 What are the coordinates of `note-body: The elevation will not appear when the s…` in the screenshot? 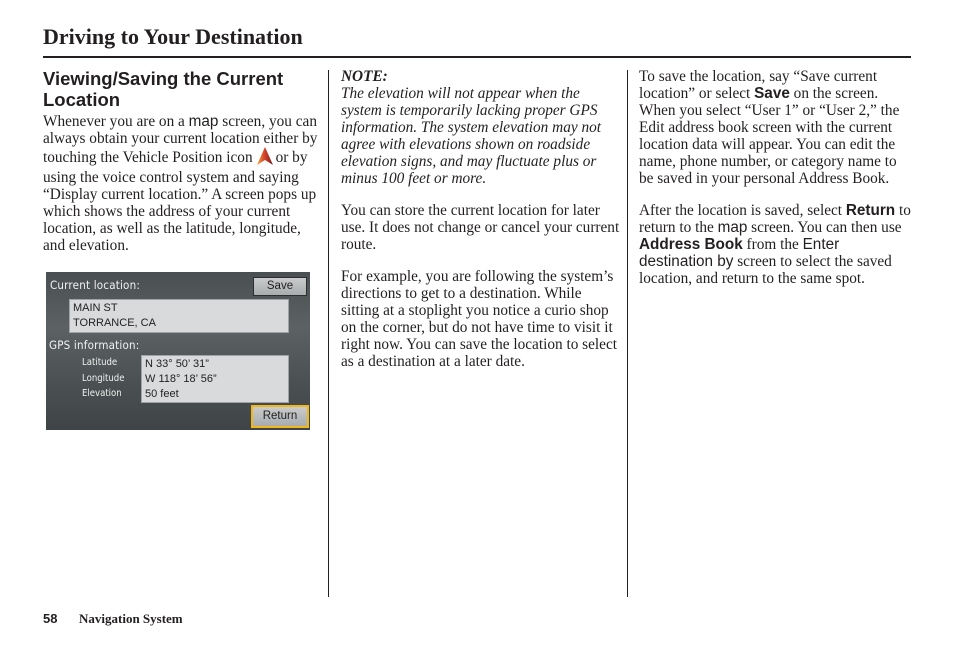 It's located at (471, 136).